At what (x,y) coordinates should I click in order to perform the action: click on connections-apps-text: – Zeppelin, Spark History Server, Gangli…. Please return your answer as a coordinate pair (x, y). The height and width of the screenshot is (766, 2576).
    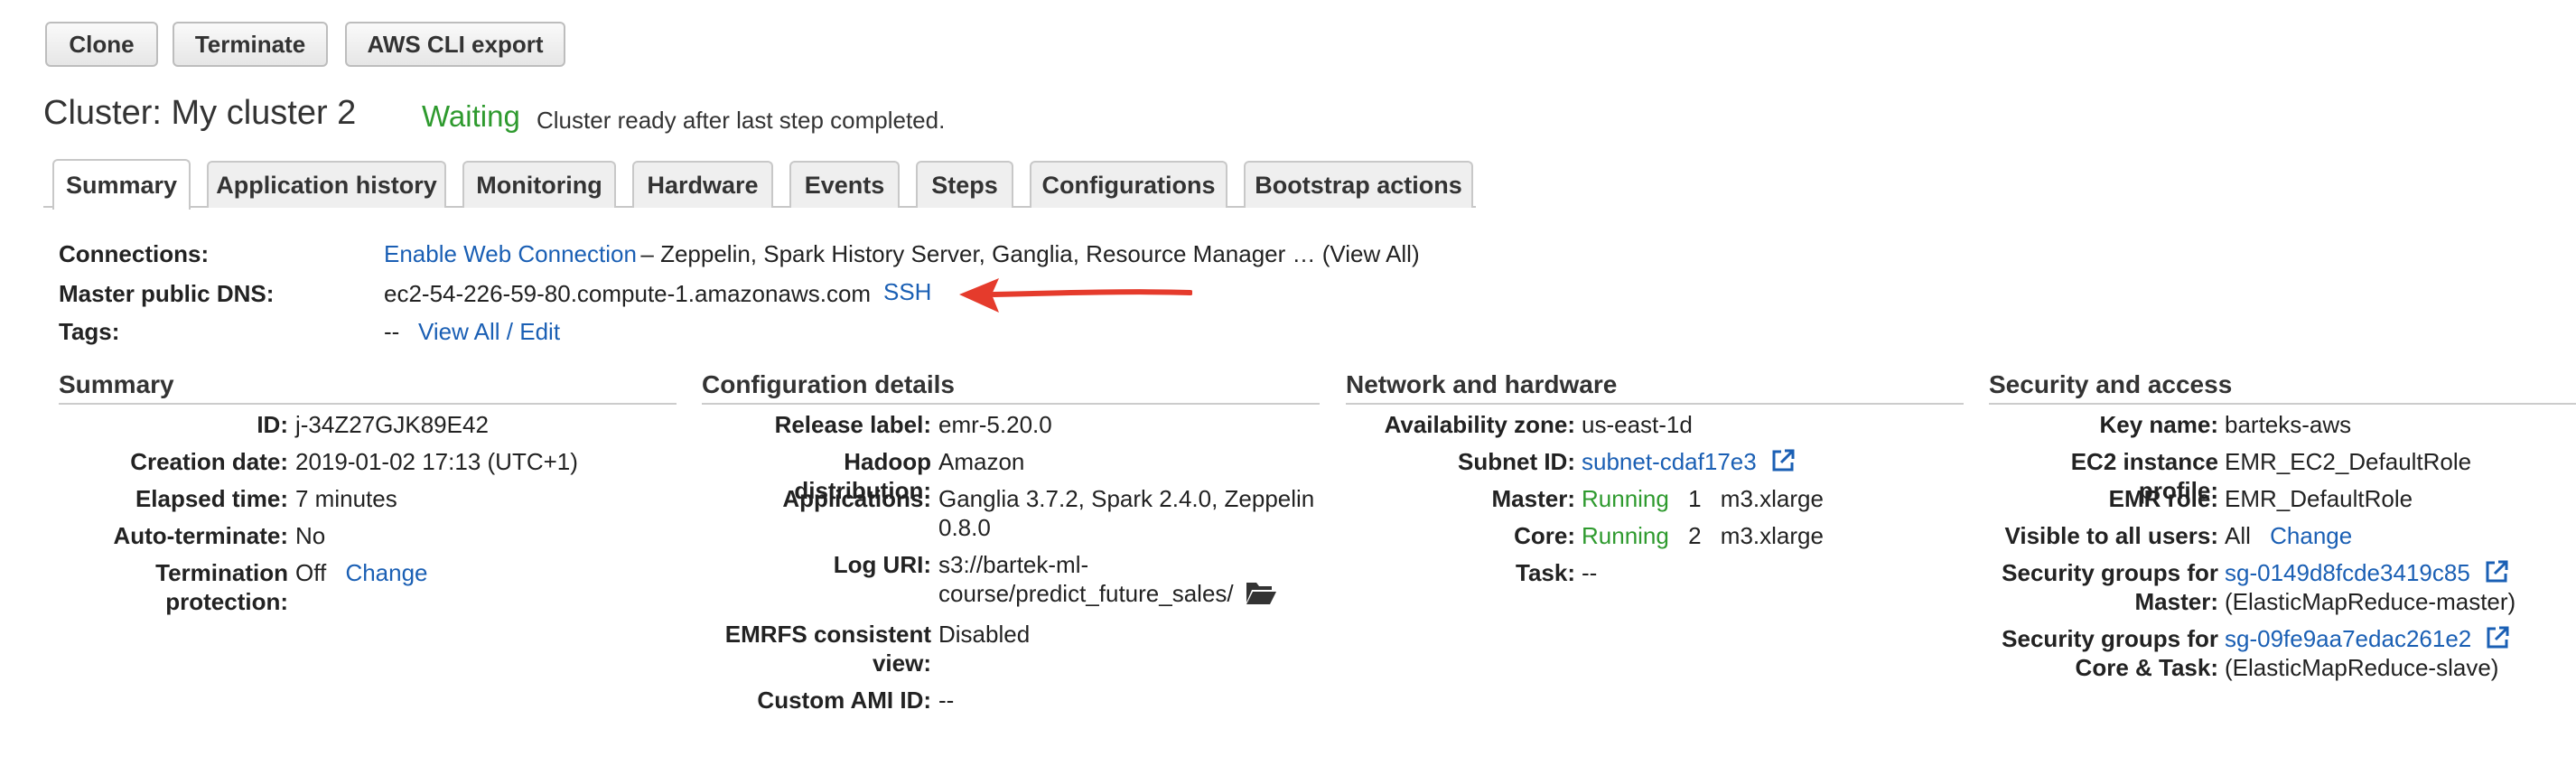
    Looking at the image, I should click on (1030, 253).